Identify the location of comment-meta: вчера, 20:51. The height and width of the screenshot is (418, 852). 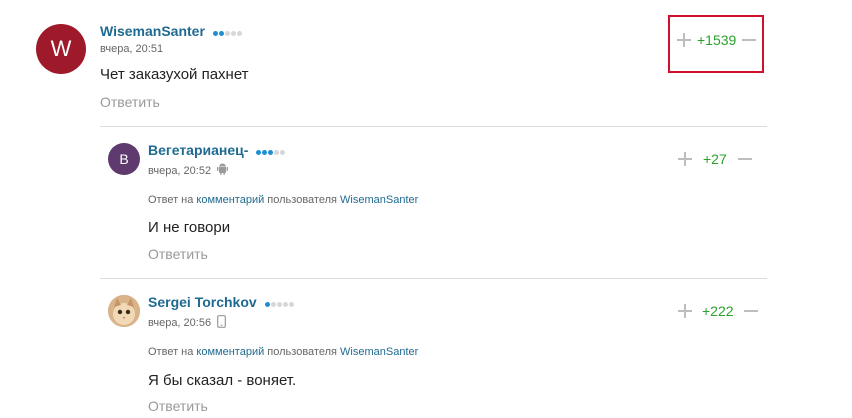
(131, 49).